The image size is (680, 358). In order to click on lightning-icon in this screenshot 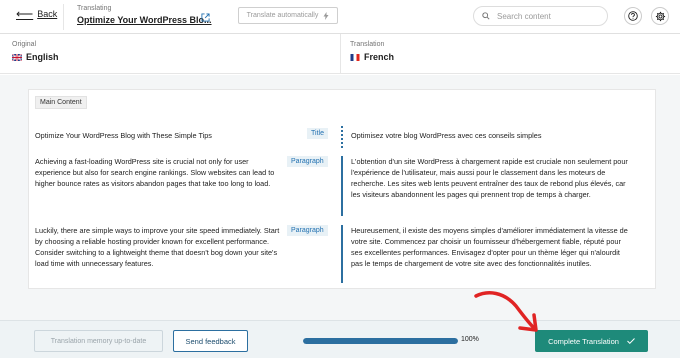, I will do `click(326, 15)`.